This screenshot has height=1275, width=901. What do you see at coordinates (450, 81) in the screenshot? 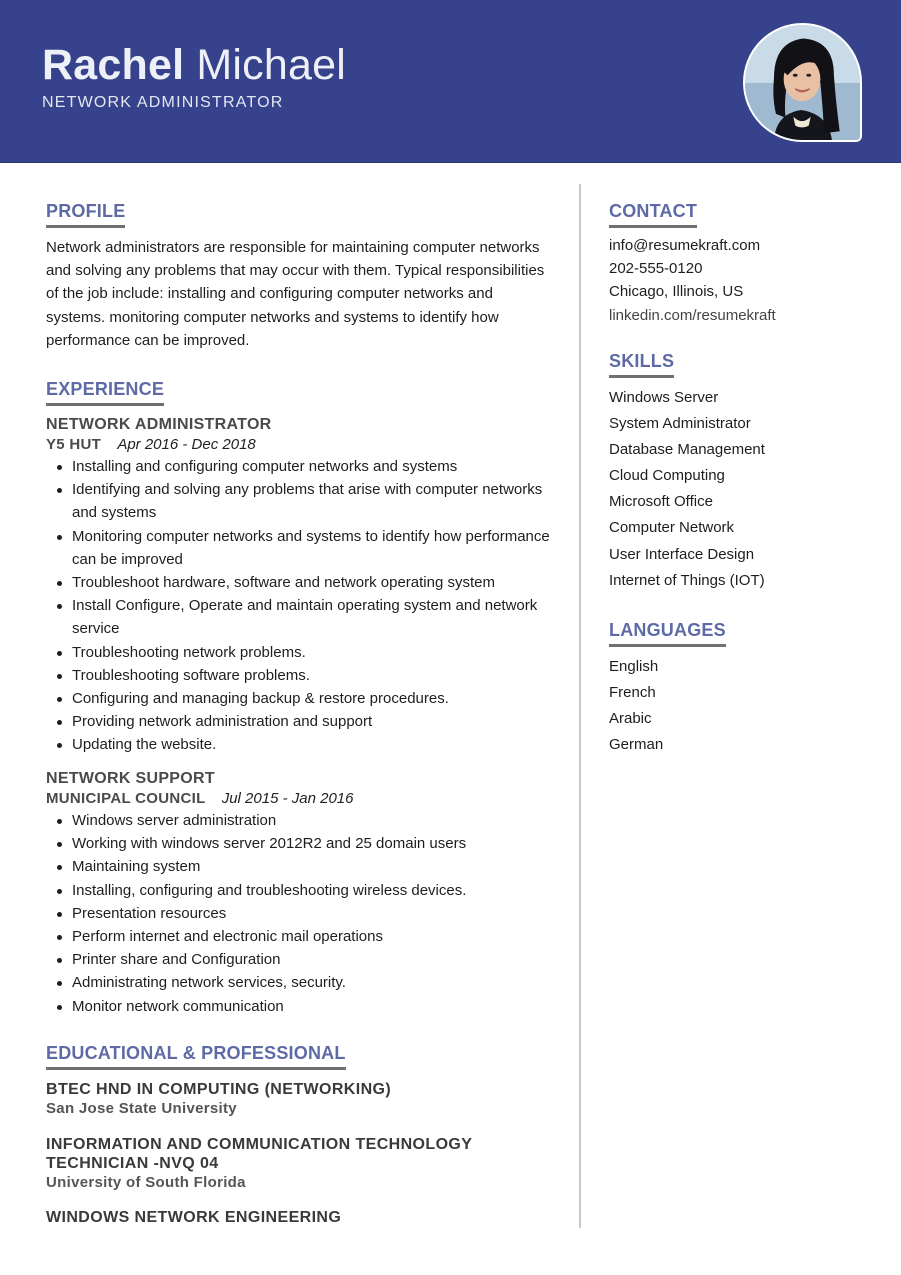
I see `resume-header: Rachel Michael NETWORK ADMINISTRATOR` at bounding box center [450, 81].